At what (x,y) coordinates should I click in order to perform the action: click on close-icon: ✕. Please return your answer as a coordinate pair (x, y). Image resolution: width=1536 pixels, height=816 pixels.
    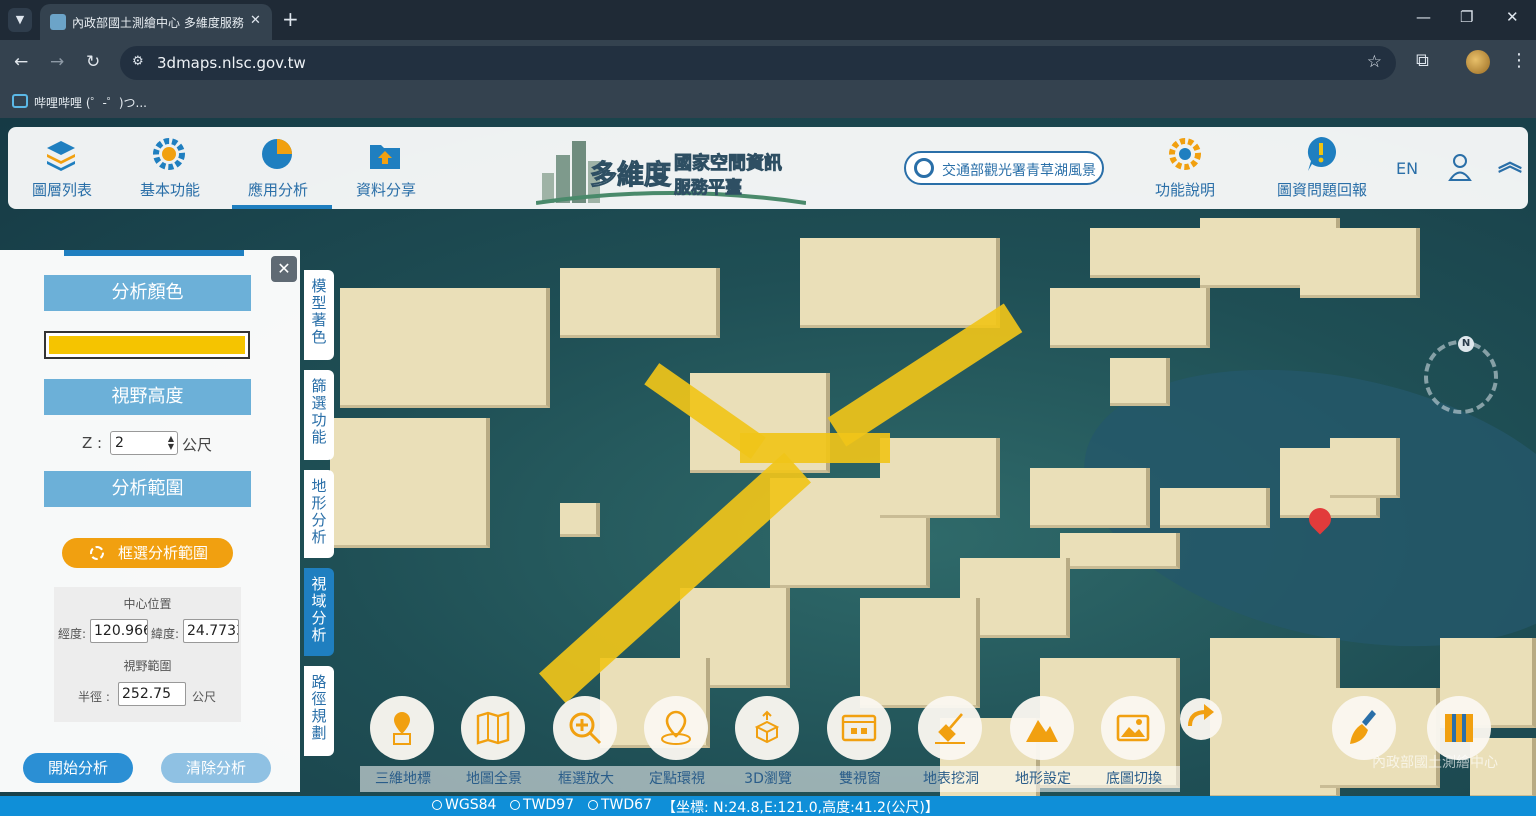
    Looking at the image, I should click on (255, 20).